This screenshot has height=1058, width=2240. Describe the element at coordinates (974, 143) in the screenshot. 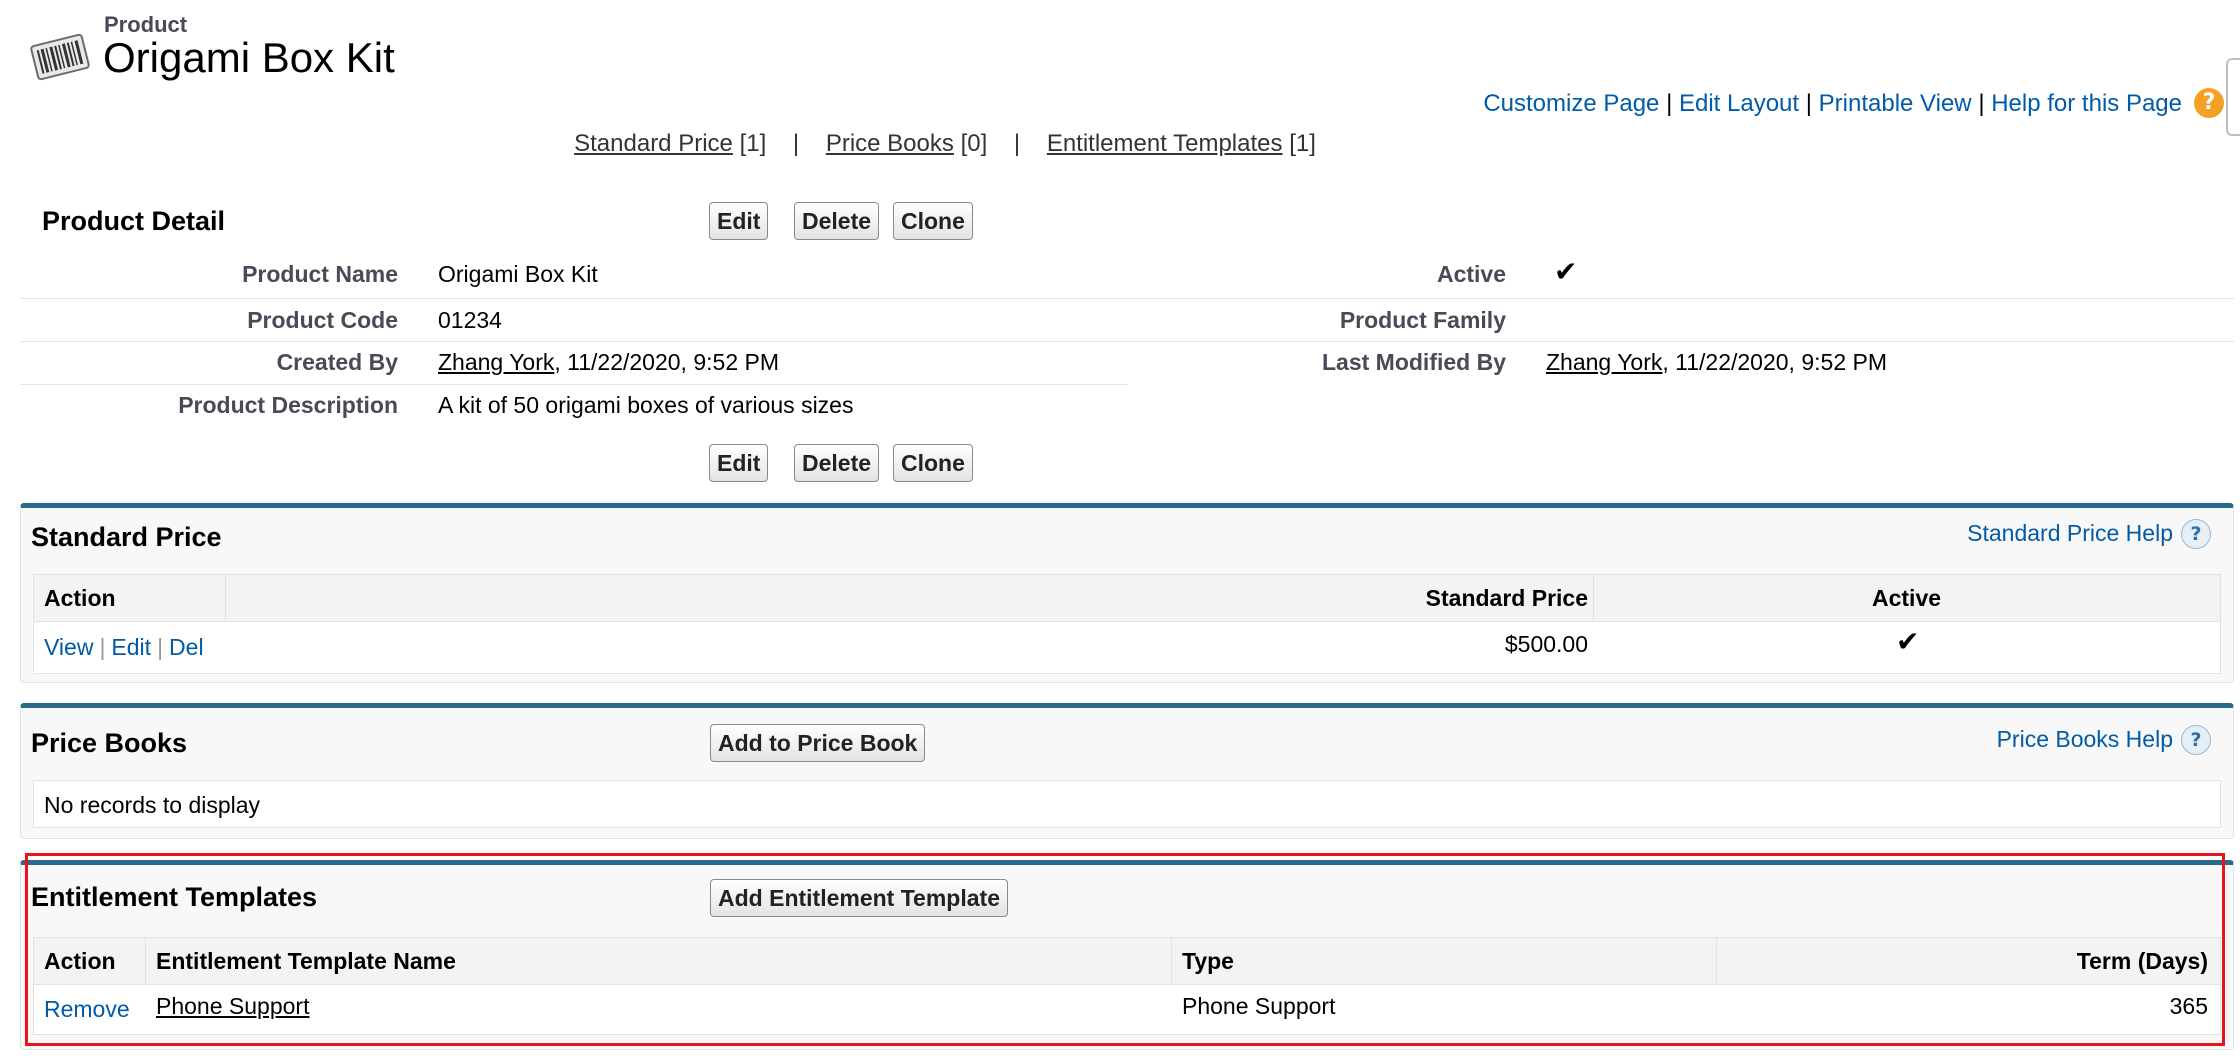

I see `related-link-count: [0]` at that location.